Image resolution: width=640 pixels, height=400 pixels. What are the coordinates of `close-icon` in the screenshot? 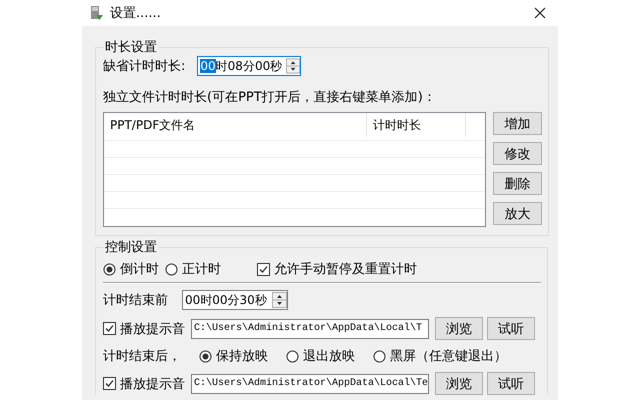 It's located at (540, 13).